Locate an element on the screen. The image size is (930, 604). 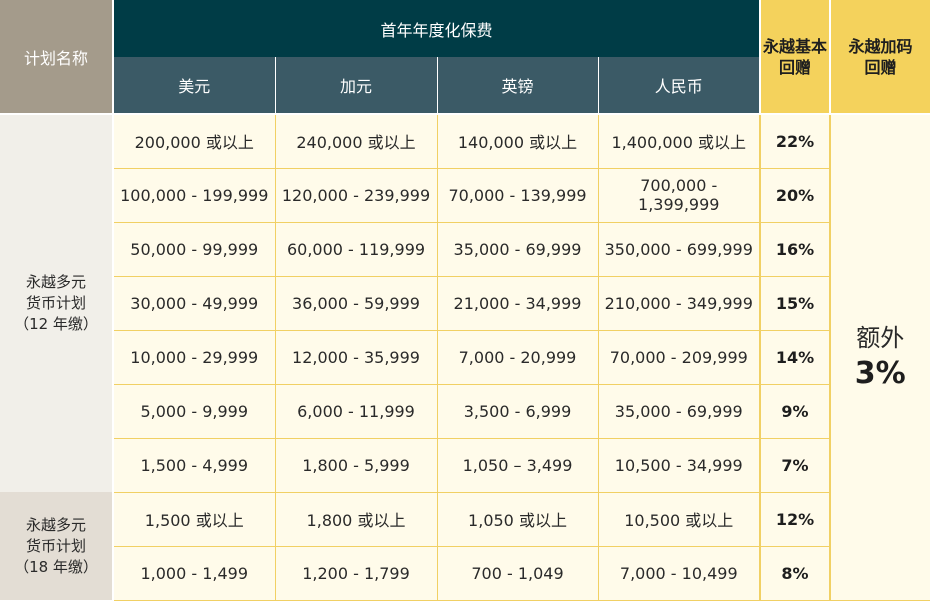
rmb-cell: 350,000 - 699,999 is located at coordinates (679, 249).